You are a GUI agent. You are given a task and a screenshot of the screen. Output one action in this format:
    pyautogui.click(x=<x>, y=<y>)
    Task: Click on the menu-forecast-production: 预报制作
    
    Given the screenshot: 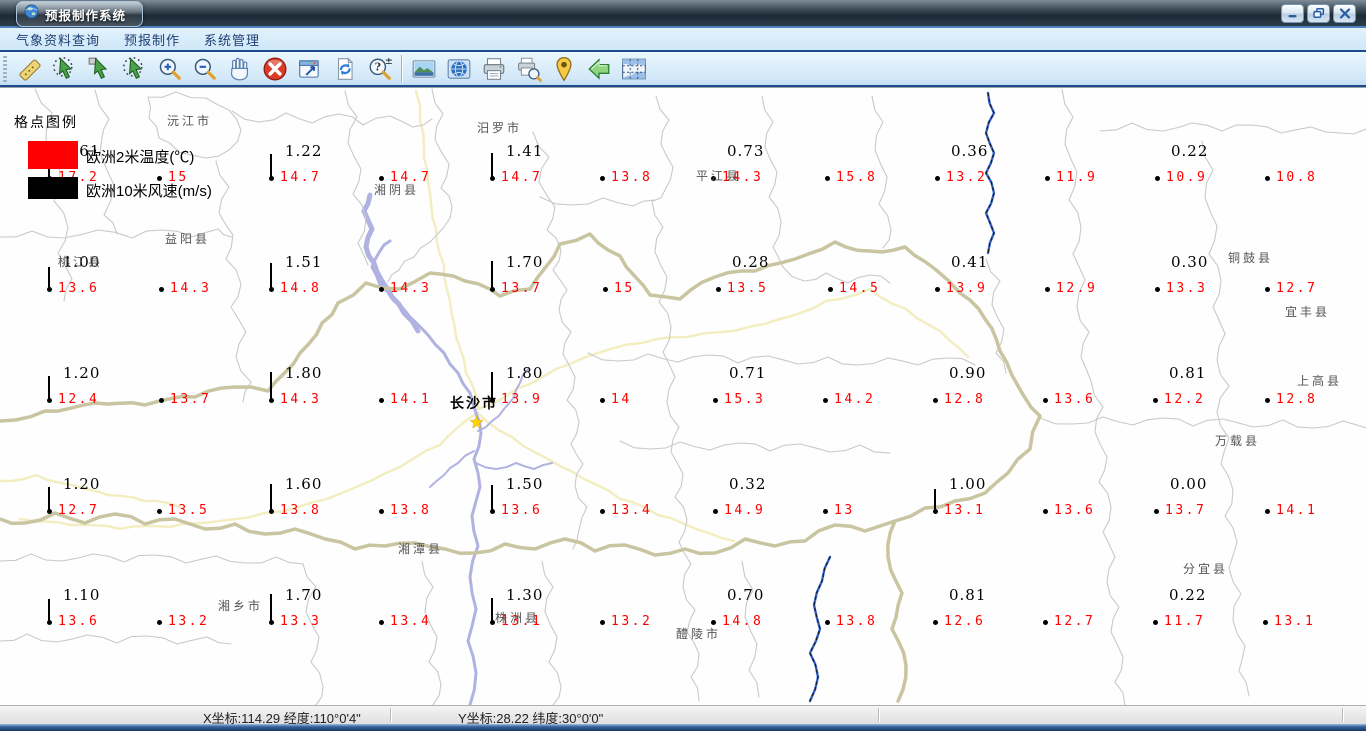 What is the action you would take?
    pyautogui.click(x=152, y=39)
    